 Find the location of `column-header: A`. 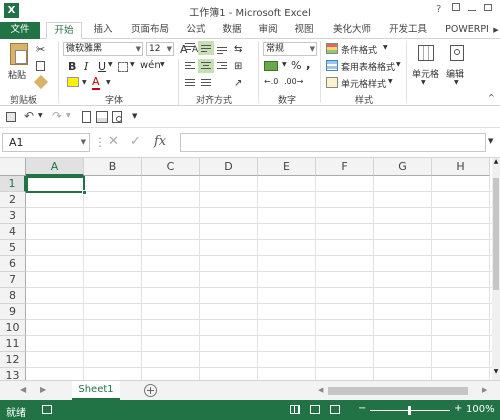

column-header: A is located at coordinates (55, 167).